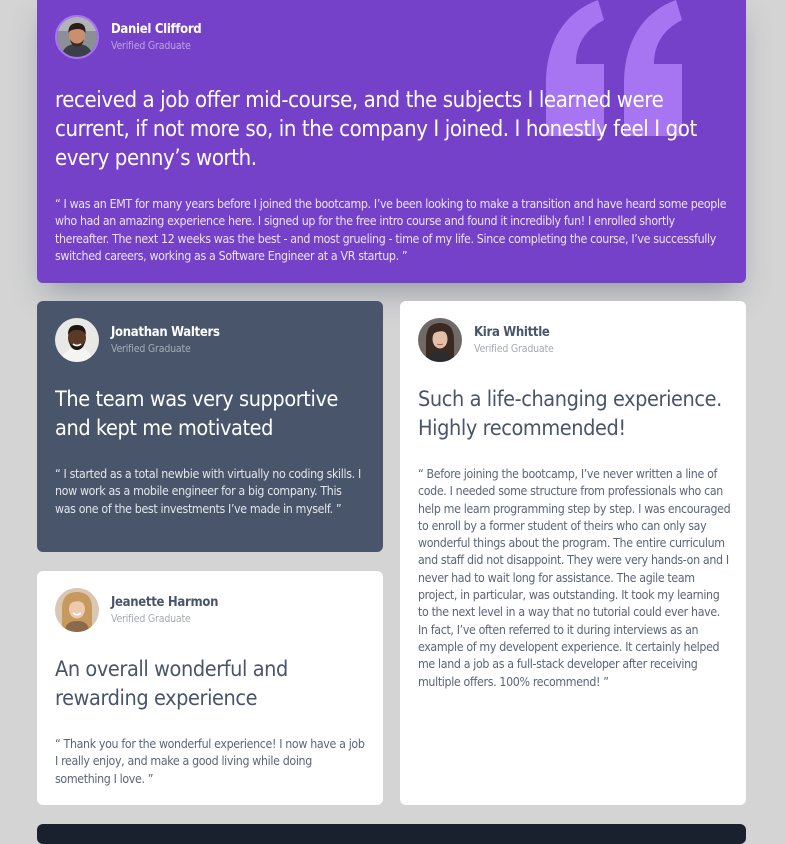 Image resolution: width=786 pixels, height=844 pixels. I want to click on author-header: Jeanette Harmon Verified Graduate, so click(136, 610).